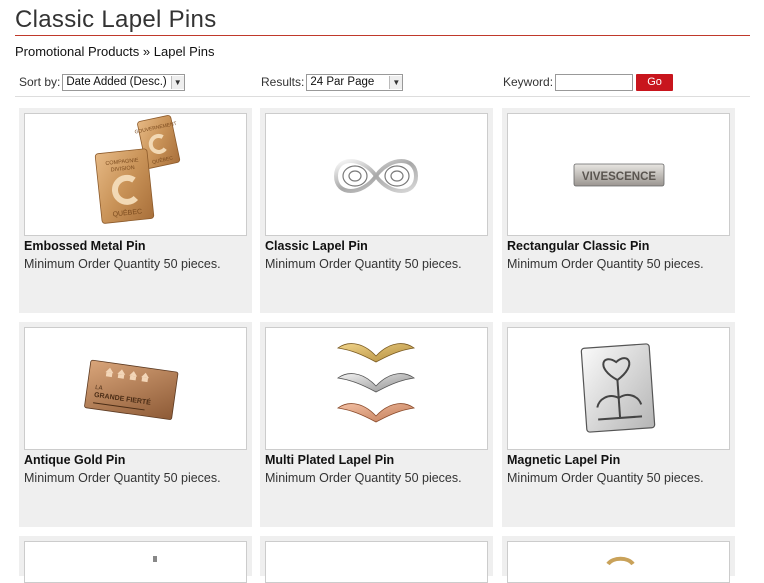  I want to click on results-label: Results:, so click(283, 82).